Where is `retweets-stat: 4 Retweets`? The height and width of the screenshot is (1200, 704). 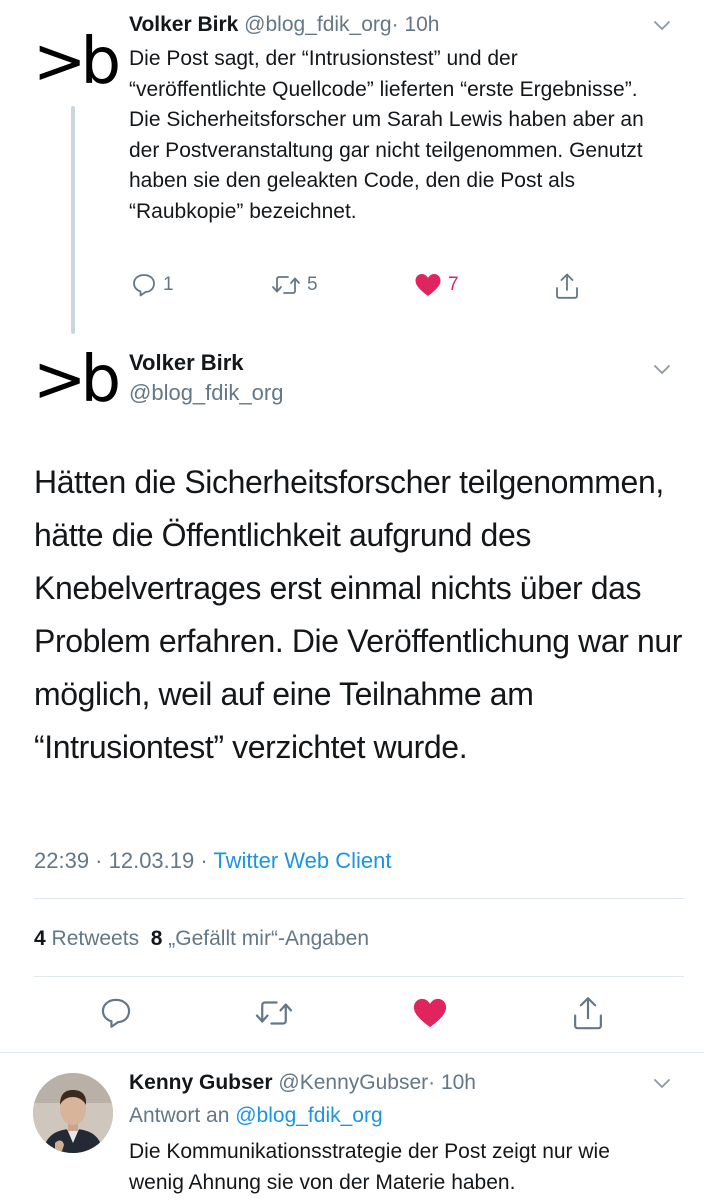 retweets-stat: 4 Retweets is located at coordinates (86, 938).